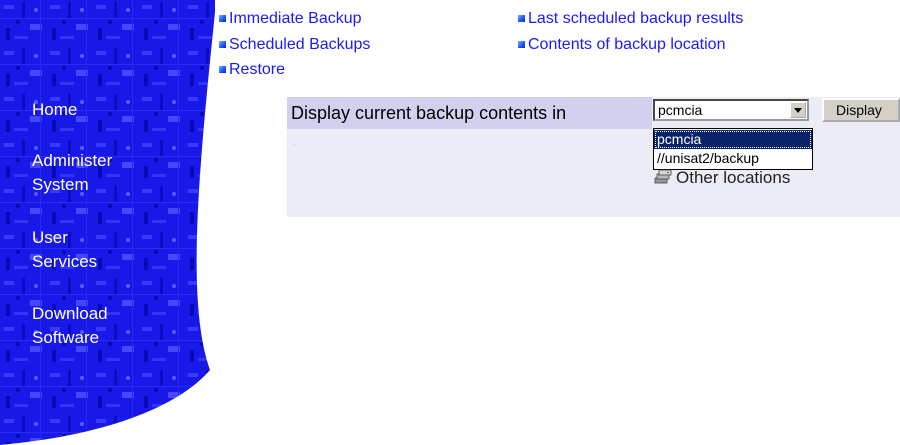 Image resolution: width=900 pixels, height=445 pixels. I want to click on link-restore: Restore, so click(252, 70).